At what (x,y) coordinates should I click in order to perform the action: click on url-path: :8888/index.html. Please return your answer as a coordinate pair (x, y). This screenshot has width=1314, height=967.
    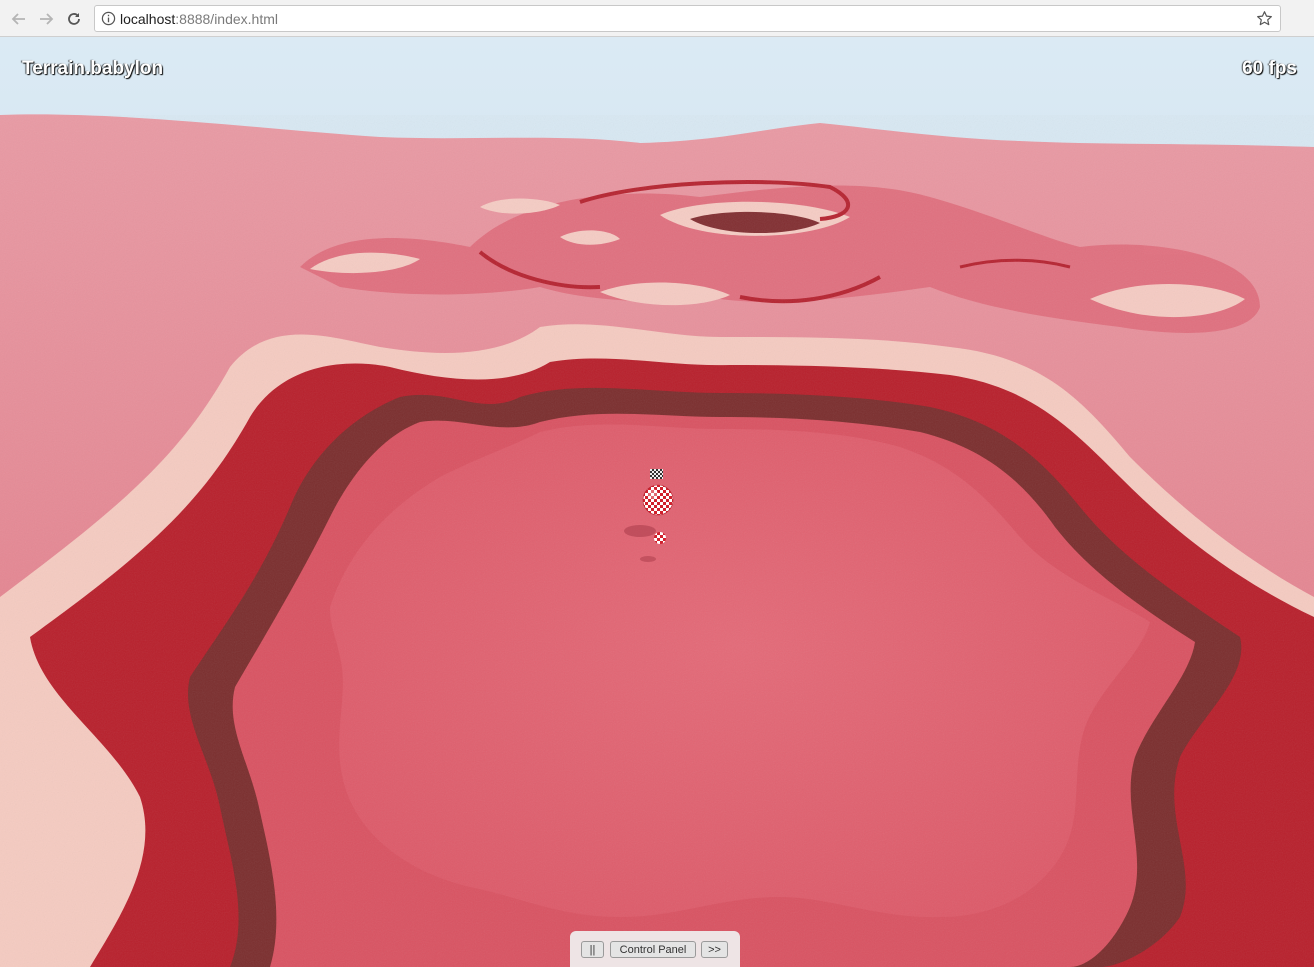
    Looking at the image, I should click on (226, 19).